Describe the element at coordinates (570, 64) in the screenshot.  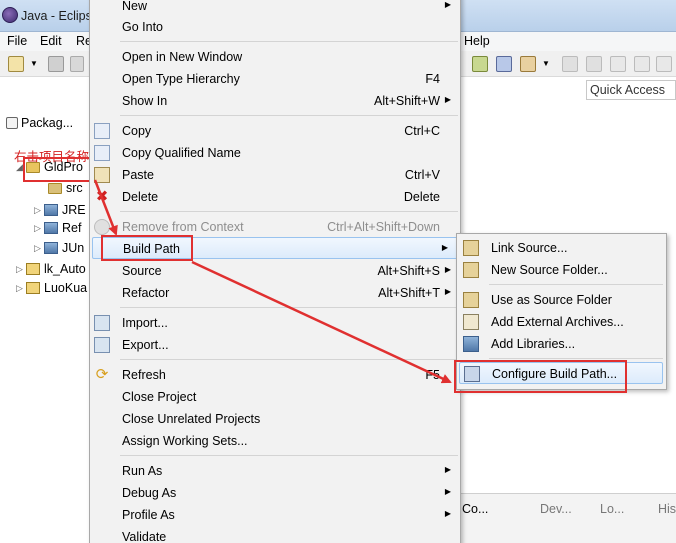
I see `next-annotation-icon` at that location.